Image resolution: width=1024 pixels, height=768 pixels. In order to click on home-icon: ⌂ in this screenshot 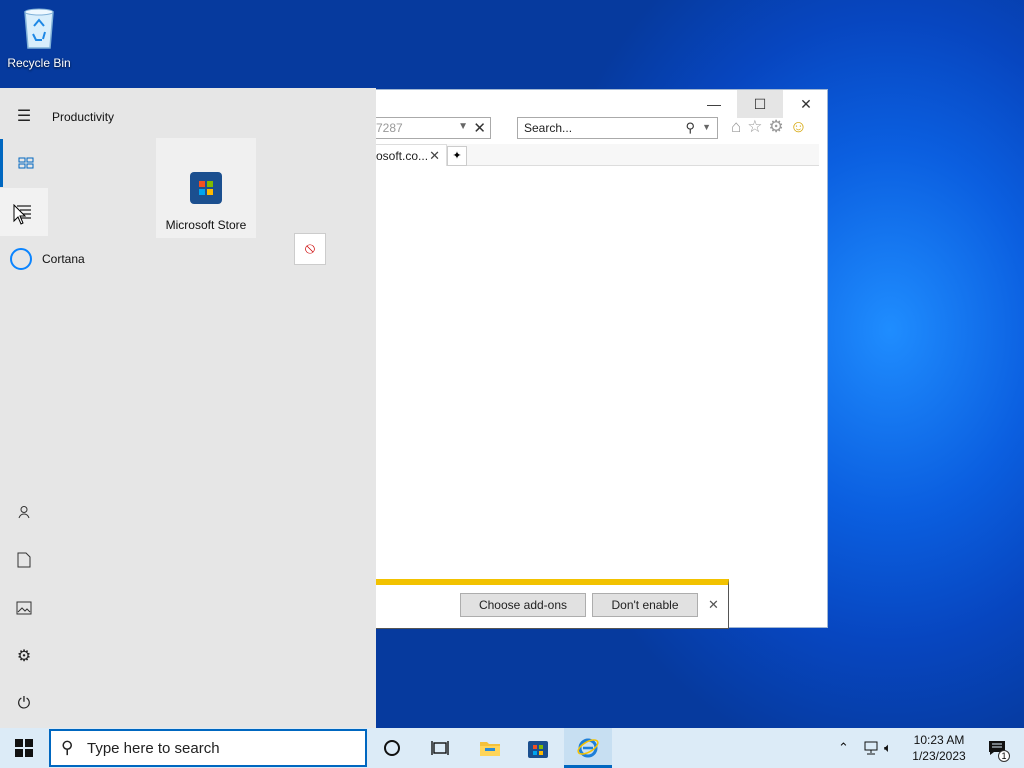, I will do `click(736, 127)`.